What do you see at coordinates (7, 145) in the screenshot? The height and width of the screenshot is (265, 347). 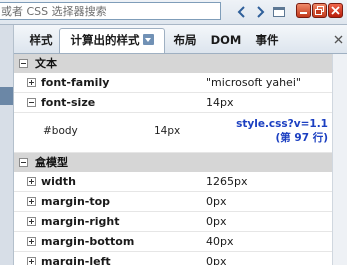 I see `dom-tree-edge` at bounding box center [7, 145].